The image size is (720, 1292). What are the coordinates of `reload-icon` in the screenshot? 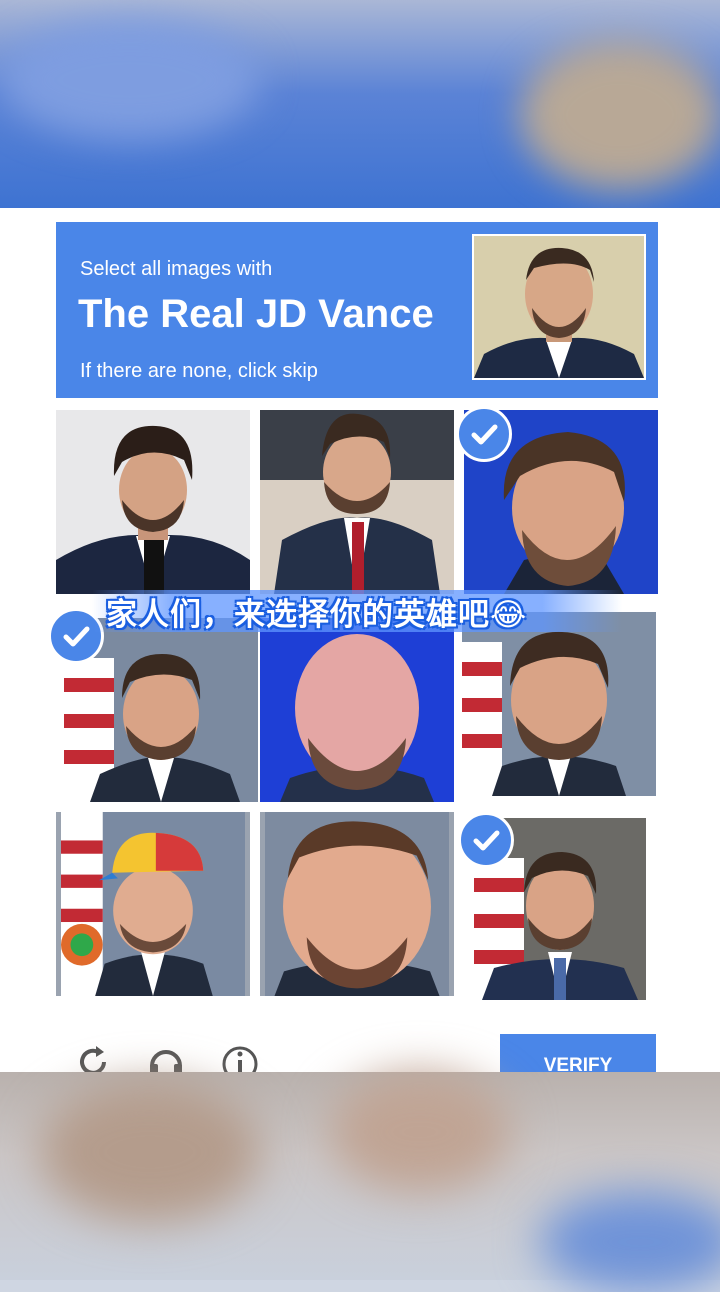 It's located at (94, 1057).